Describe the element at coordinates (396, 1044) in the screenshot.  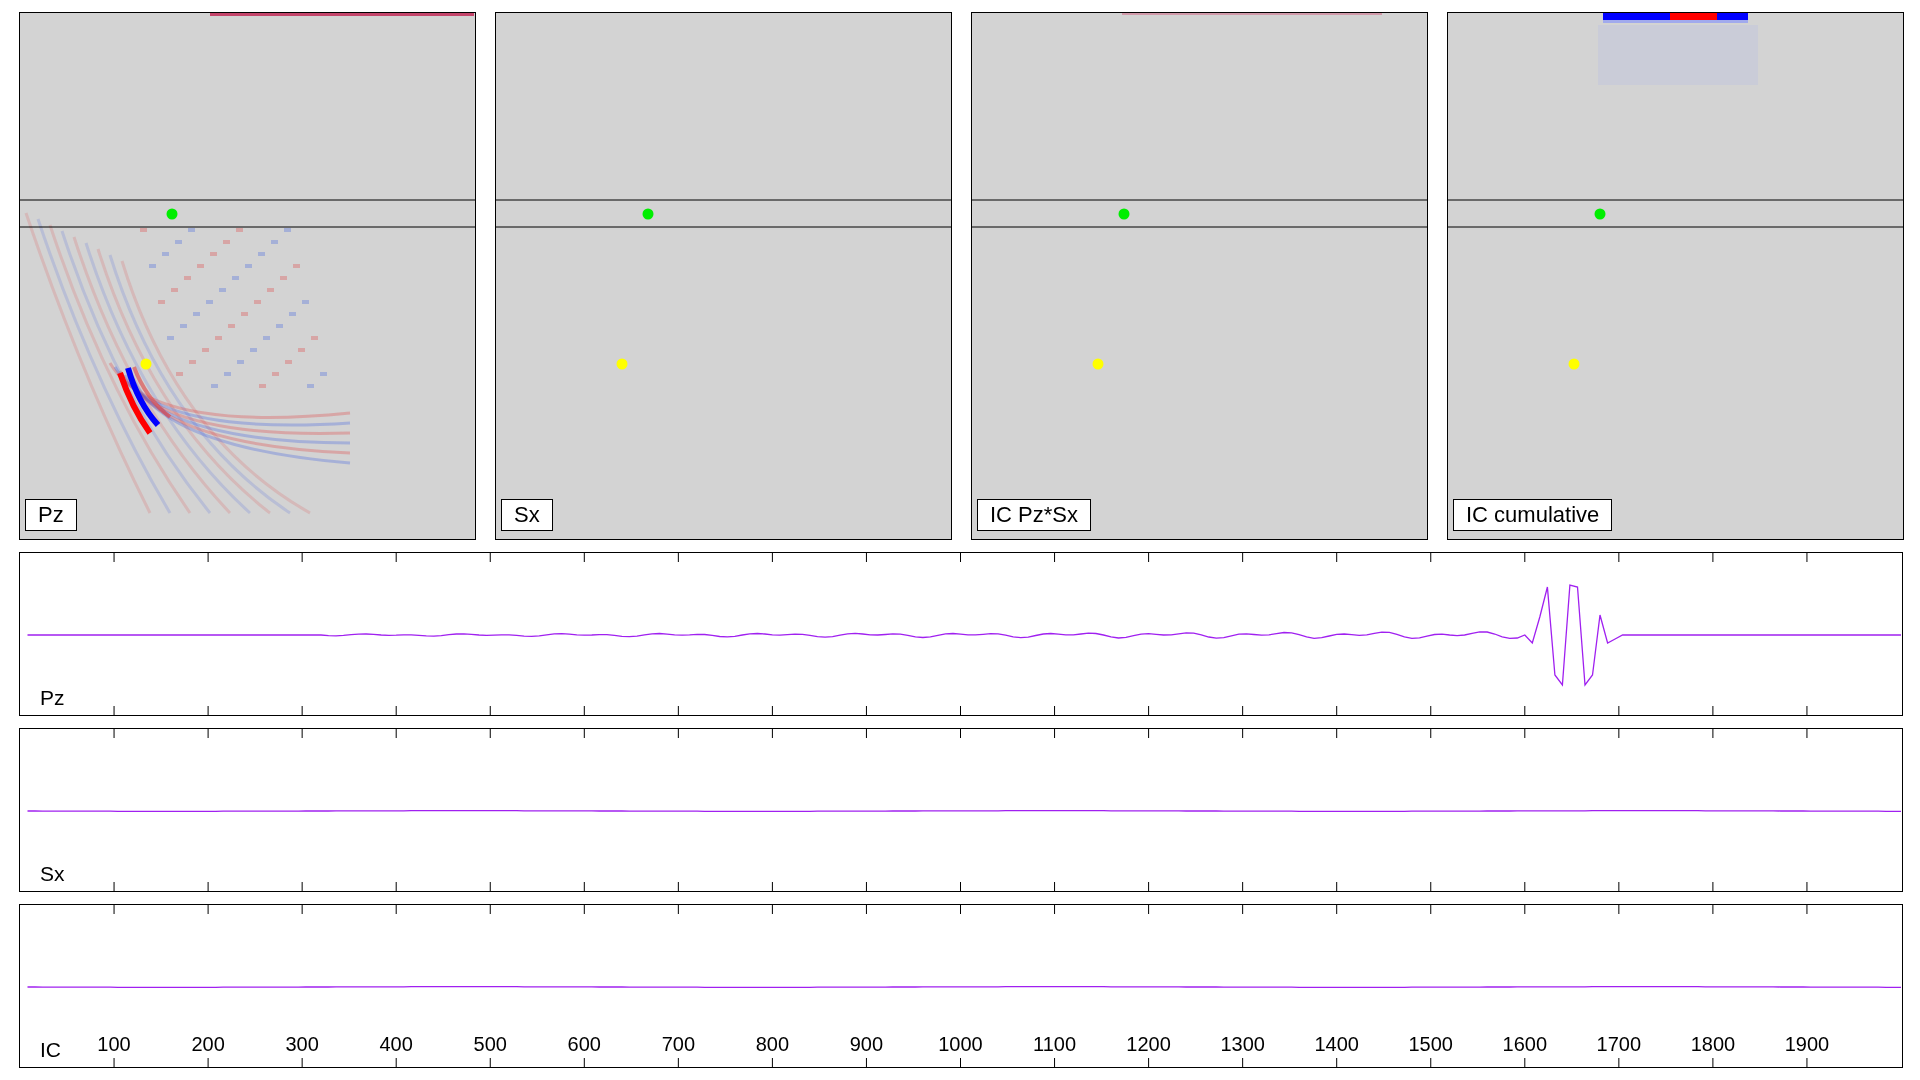
I see `tick-label: 400` at that location.